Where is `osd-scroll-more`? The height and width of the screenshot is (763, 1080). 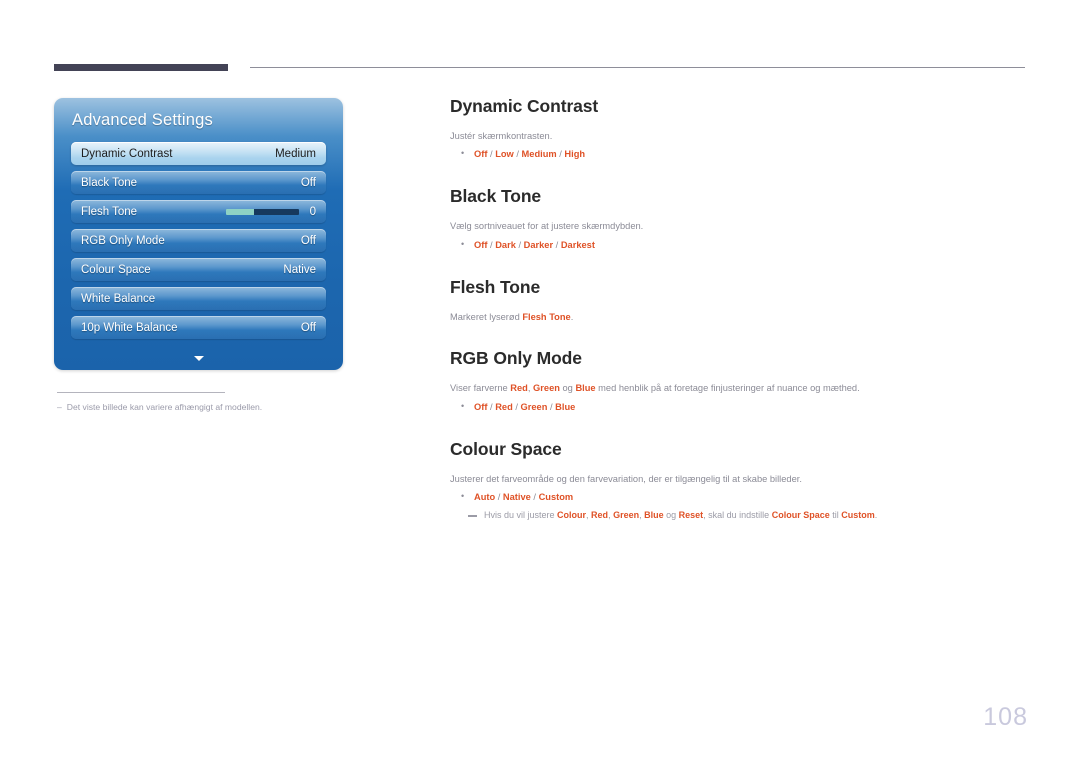
osd-scroll-more is located at coordinates (198, 354).